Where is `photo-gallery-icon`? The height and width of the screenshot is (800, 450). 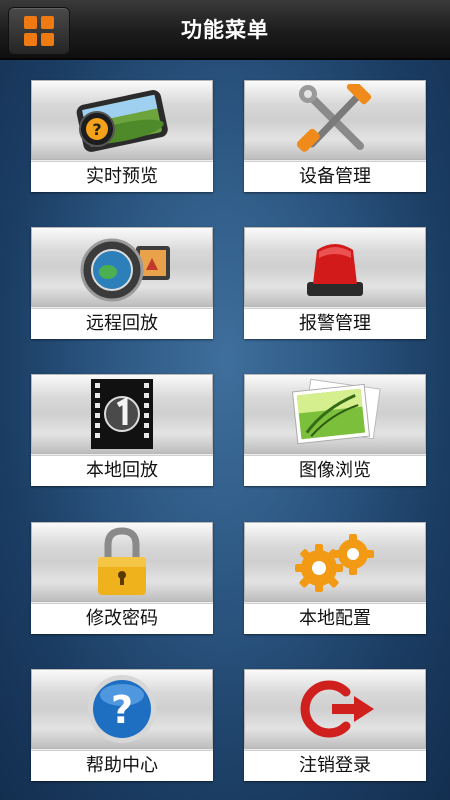
photo-gallery-icon is located at coordinates (335, 414).